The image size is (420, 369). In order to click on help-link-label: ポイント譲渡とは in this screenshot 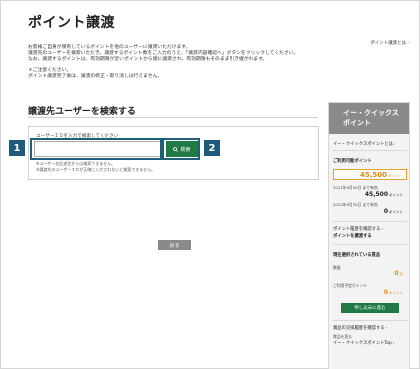, I will do `click(388, 43)`.